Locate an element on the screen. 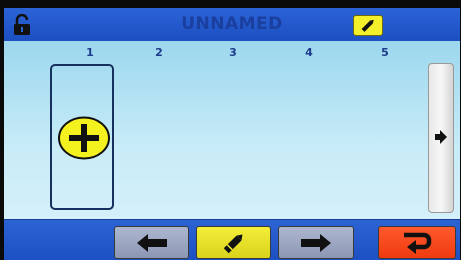  plus-circle-icon is located at coordinates (84, 138).